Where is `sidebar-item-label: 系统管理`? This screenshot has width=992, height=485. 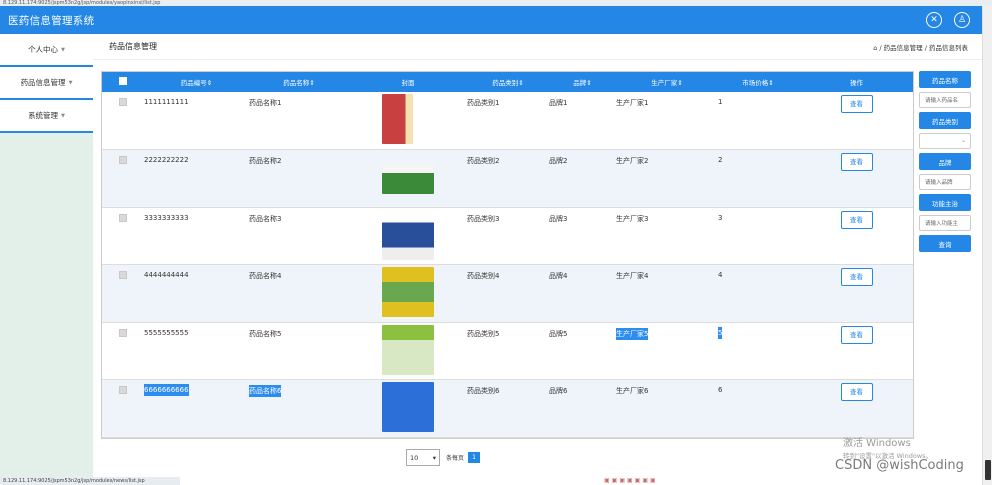 sidebar-item-label: 系统管理 is located at coordinates (43, 115).